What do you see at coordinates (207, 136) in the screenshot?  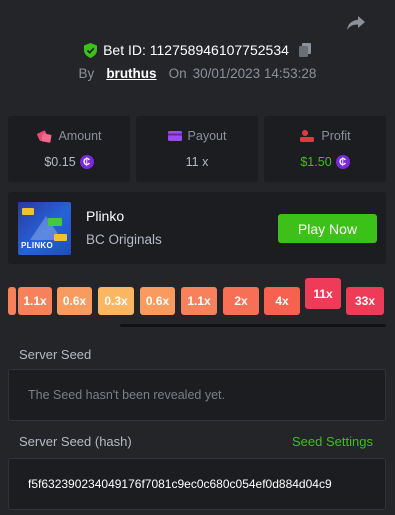 I see `payout-label: Payout` at bounding box center [207, 136].